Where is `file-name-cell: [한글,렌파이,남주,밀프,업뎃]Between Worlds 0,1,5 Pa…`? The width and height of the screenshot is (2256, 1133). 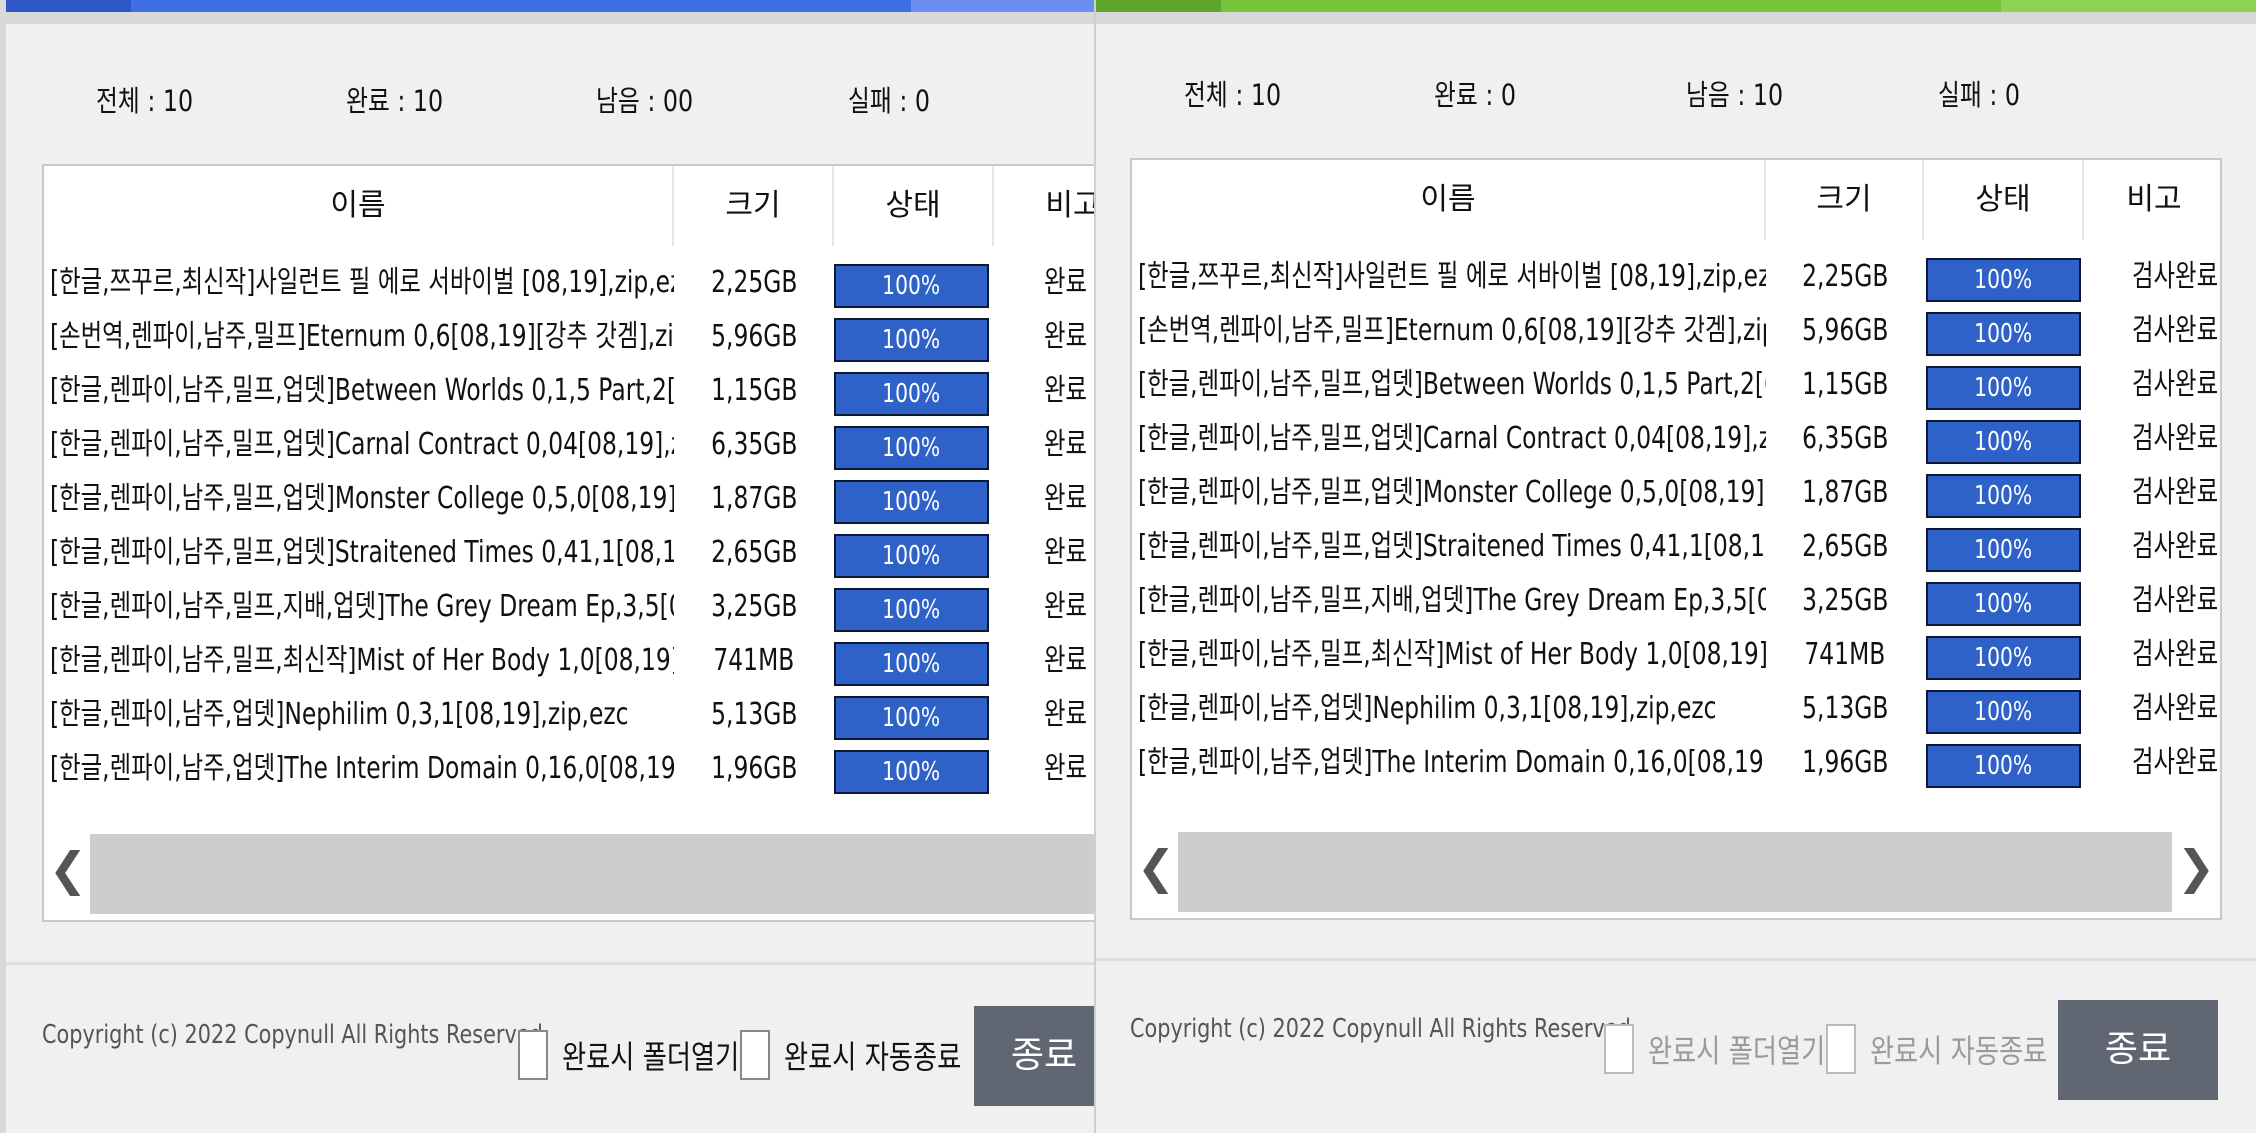
file-name-cell: [한글,렌파이,남주,밀프,업뎃]Between Worlds 0,1,5 Pa… is located at coordinates (1449, 385).